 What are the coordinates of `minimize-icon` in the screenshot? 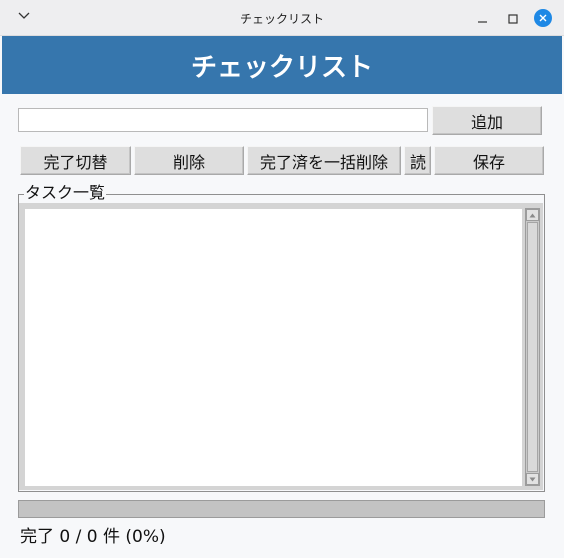 It's located at (483, 18).